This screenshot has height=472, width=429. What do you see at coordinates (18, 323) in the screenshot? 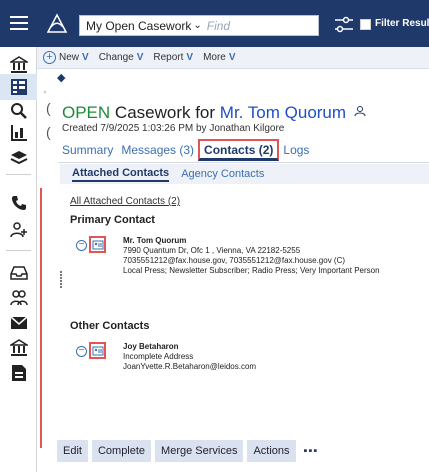
I see `mail-icon` at bounding box center [18, 323].